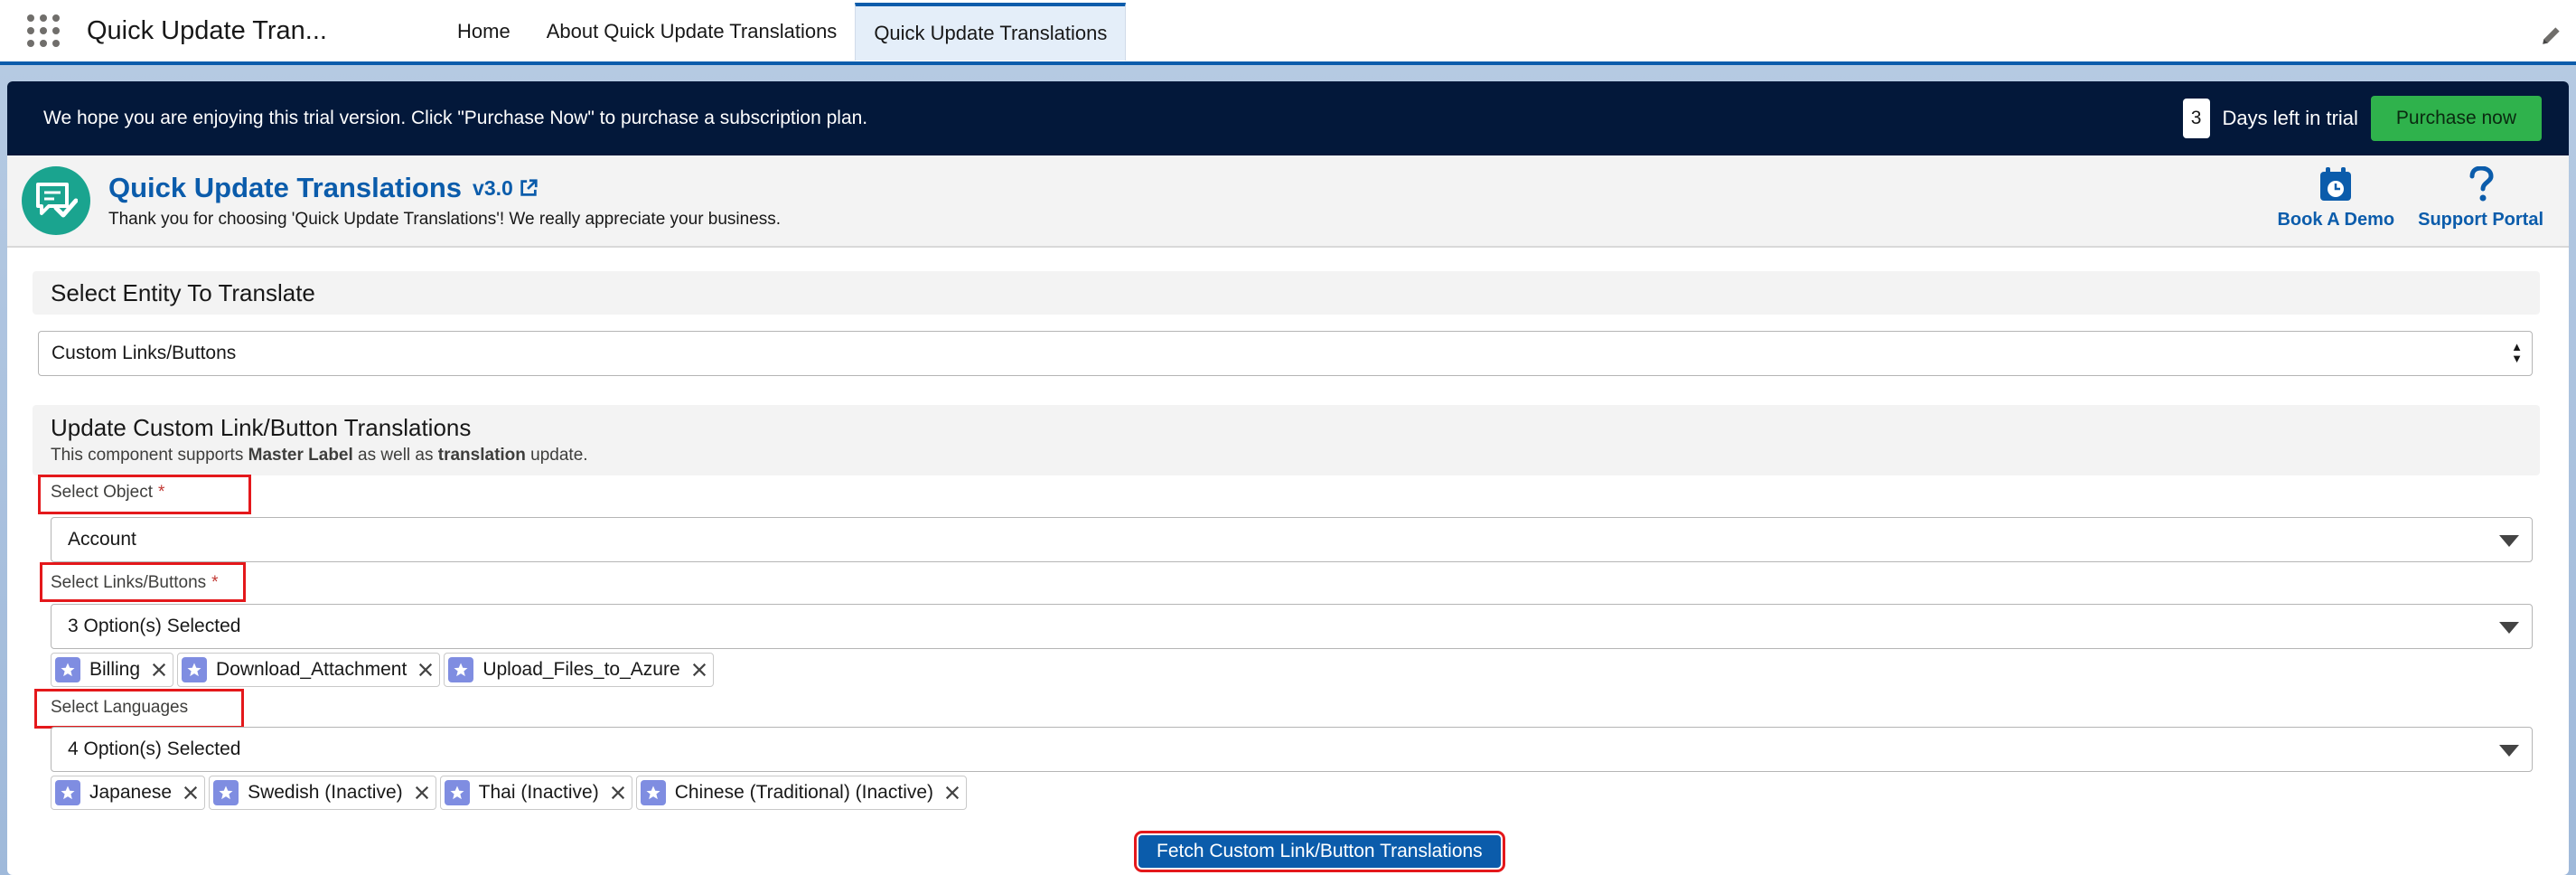 Image resolution: width=2576 pixels, height=875 pixels. What do you see at coordinates (154, 749) in the screenshot?
I see `select-languages-value: 4 Option(s) Selected` at bounding box center [154, 749].